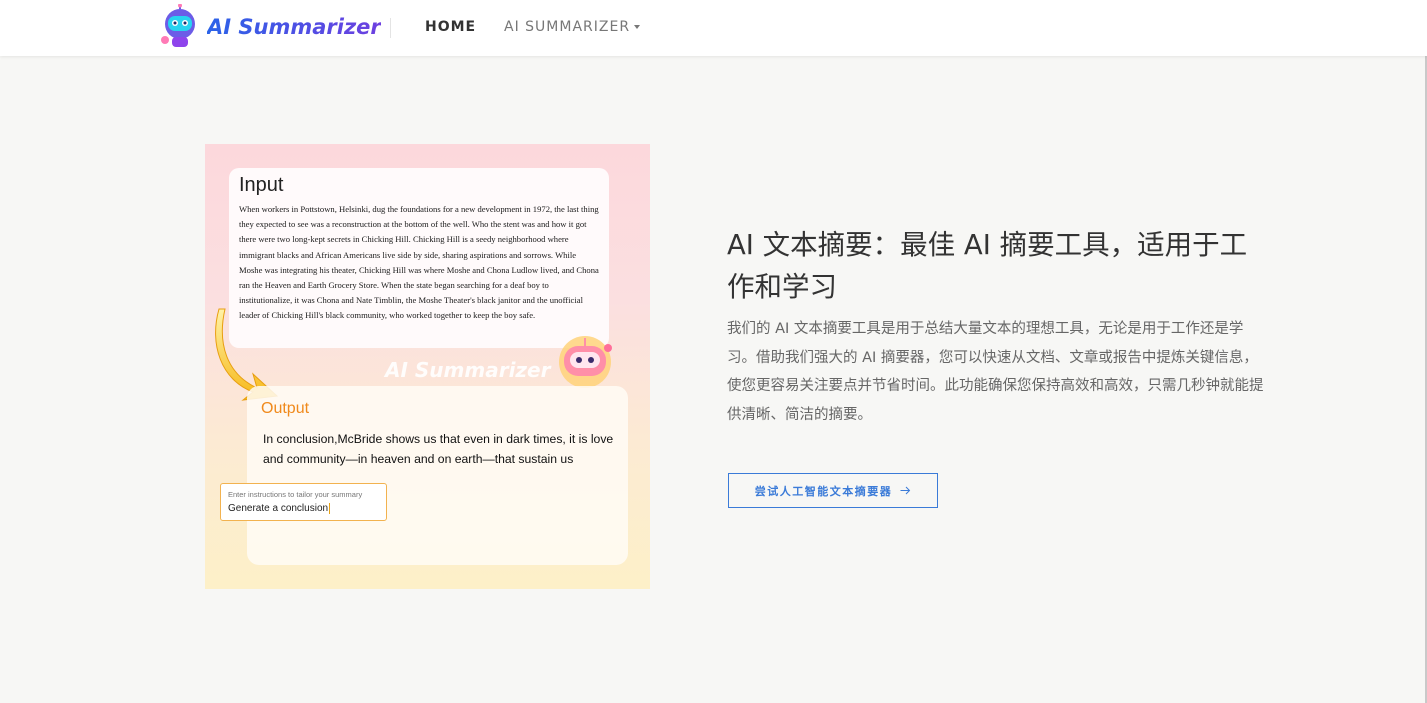 This screenshot has height=703, width=1427. I want to click on nav-ai-summarizer-dropdown: AI SUMMARIZER, so click(572, 27).